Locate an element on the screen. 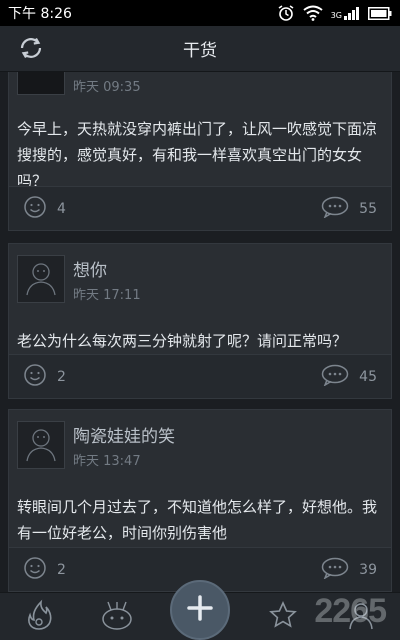 The width and height of the screenshot is (400, 640). battery-icon is located at coordinates (380, 13).